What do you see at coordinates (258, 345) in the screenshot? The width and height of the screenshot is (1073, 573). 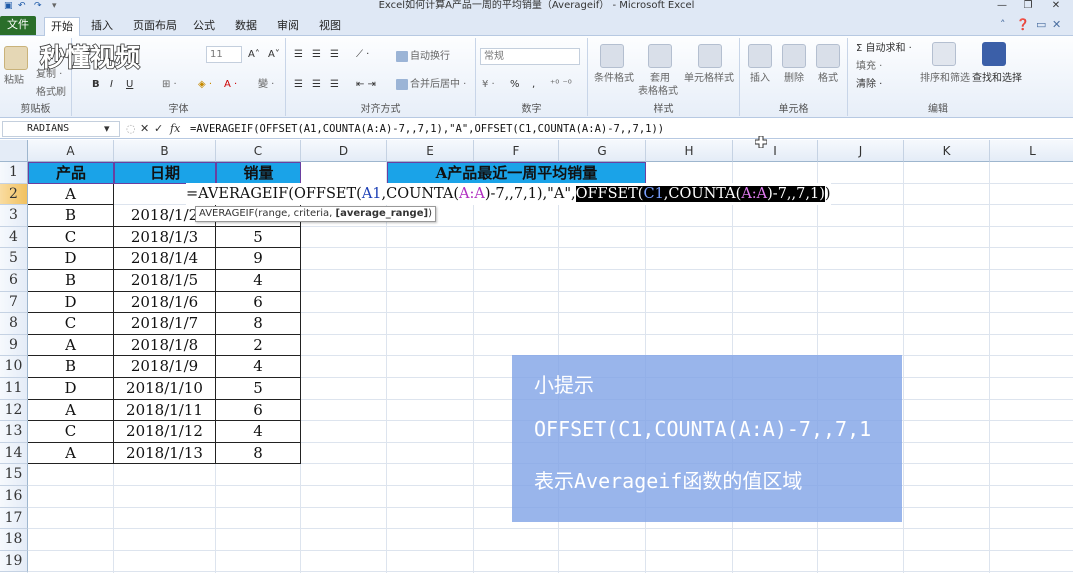 I see `cell-sales: 2` at bounding box center [258, 345].